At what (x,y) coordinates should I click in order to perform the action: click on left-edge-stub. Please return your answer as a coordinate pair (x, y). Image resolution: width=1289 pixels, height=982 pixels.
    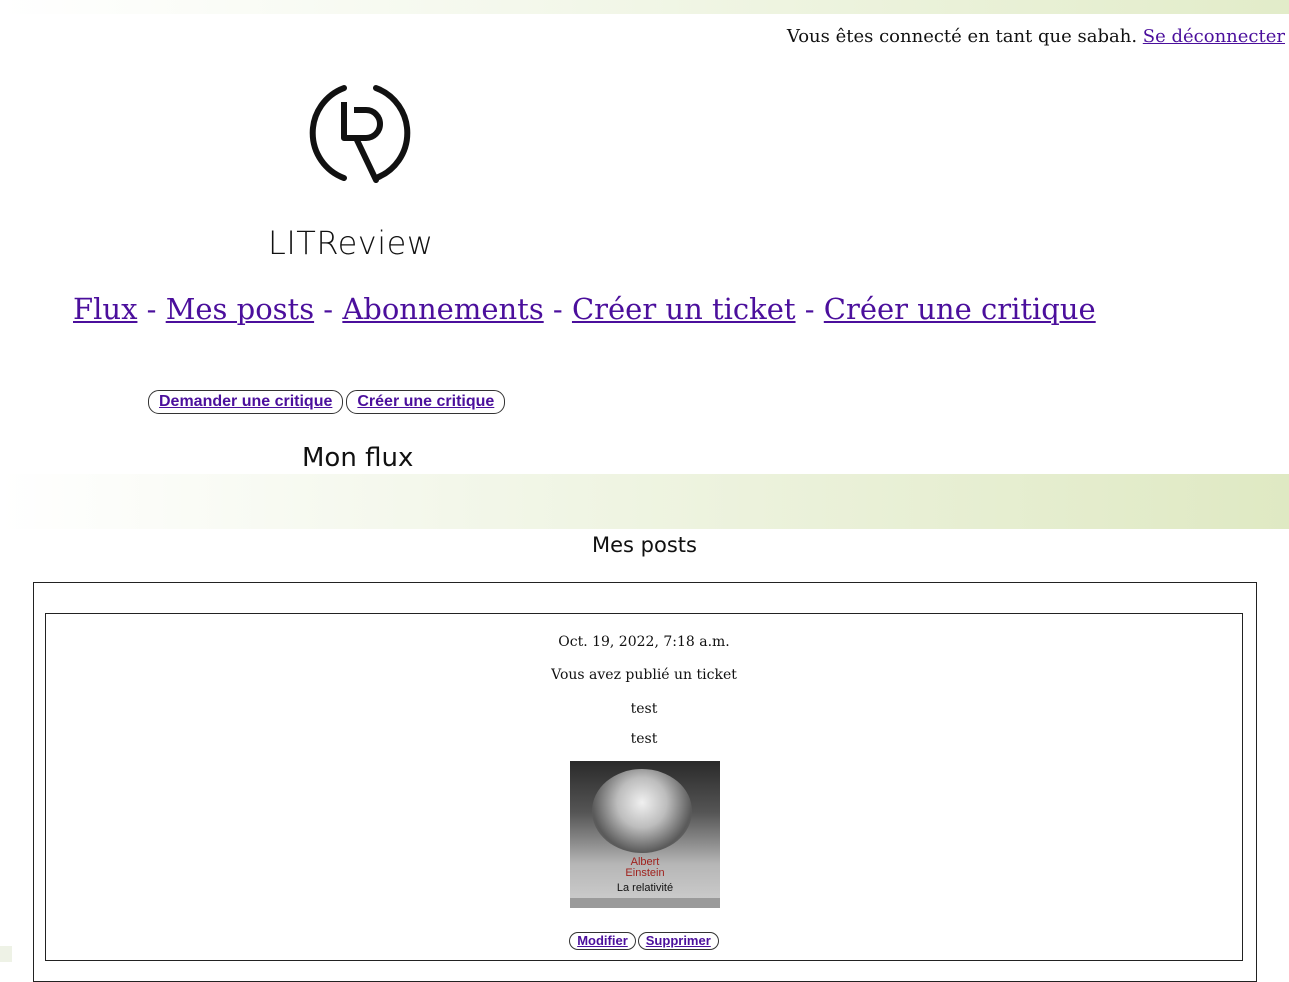
    Looking at the image, I should click on (6, 954).